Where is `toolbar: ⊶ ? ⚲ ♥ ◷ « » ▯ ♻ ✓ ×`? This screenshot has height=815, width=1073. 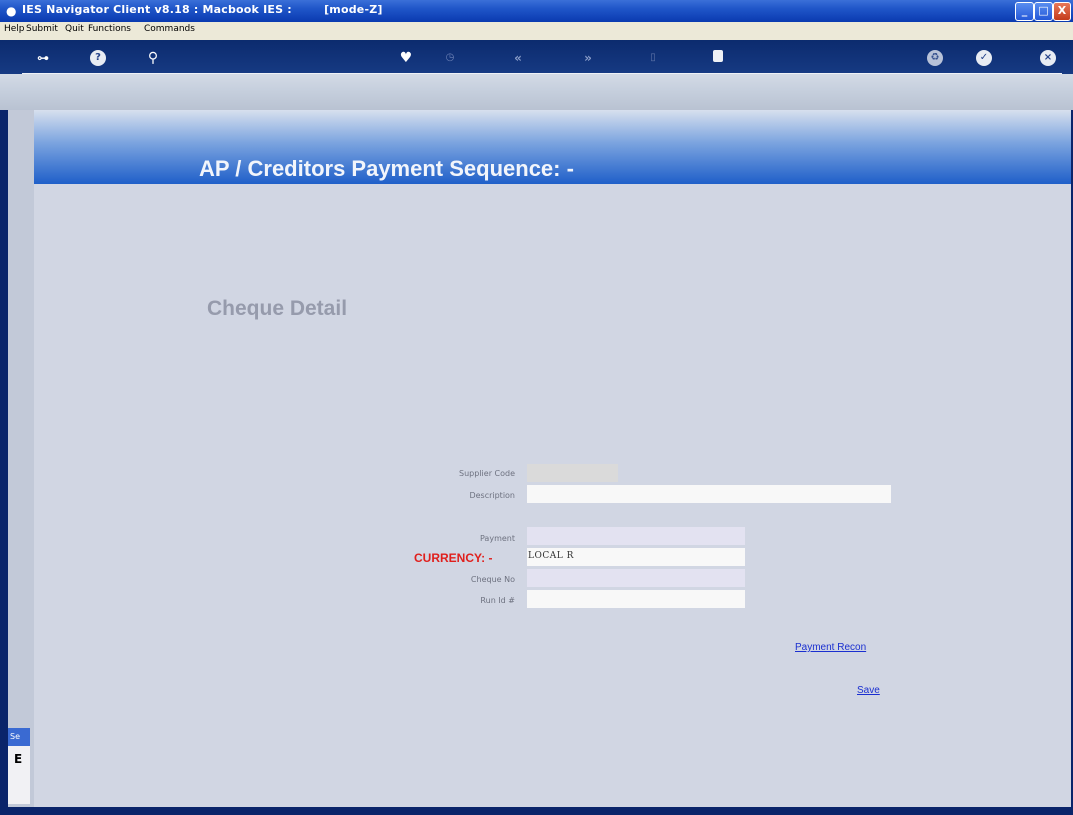 toolbar: ⊶ ? ⚲ ♥ ◷ « » ▯ ♻ ✓ × is located at coordinates (536, 75).